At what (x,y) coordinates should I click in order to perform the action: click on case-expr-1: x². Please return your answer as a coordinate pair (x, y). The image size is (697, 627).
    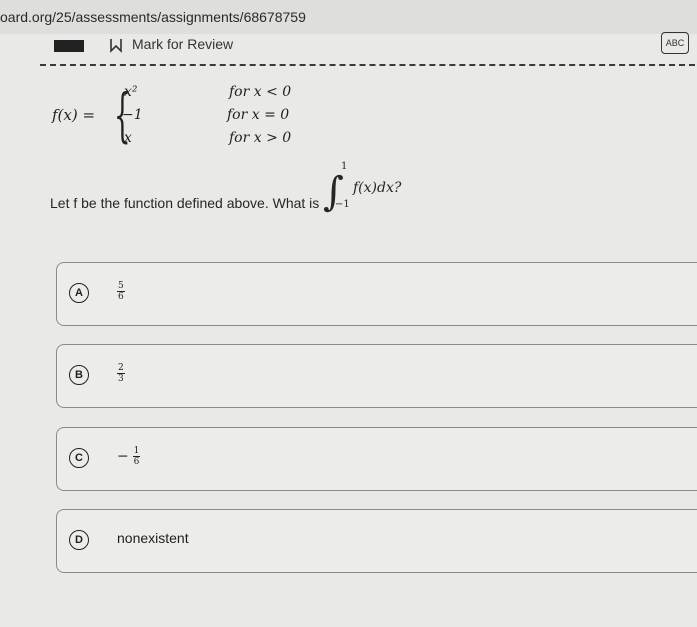
    Looking at the image, I should click on (131, 92).